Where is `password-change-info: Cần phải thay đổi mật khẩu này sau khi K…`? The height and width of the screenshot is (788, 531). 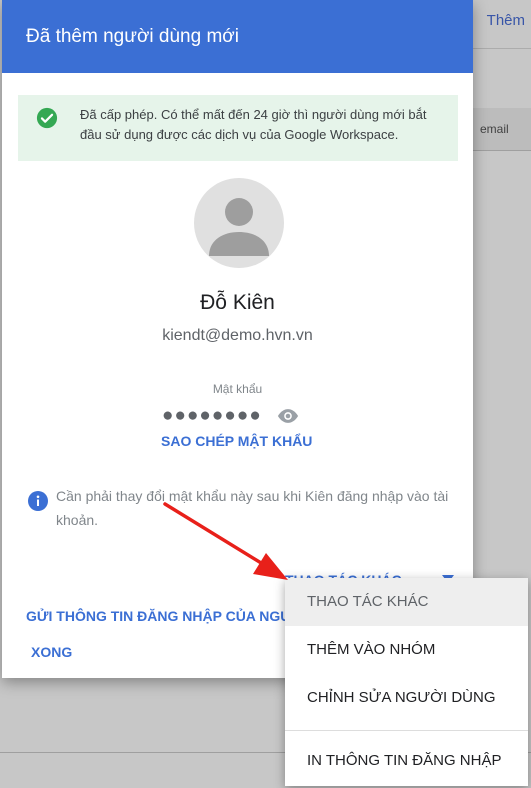
password-change-info: Cần phải thay đổi mật khẩu này sau khi K… is located at coordinates (252, 508).